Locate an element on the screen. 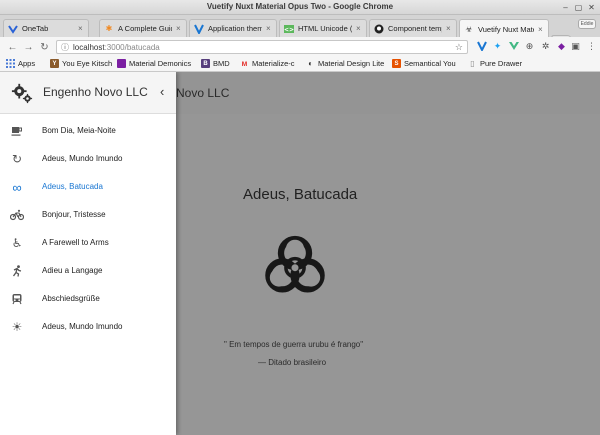 This screenshot has height=435, width=600. nav-item-adeus-batucada: ∞ Adeus, Batucada is located at coordinates (88, 187).